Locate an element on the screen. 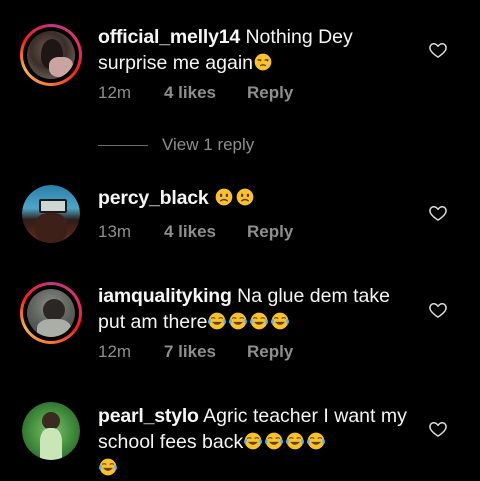 This screenshot has width=480, height=481. unamused-face-icon is located at coordinates (263, 62).